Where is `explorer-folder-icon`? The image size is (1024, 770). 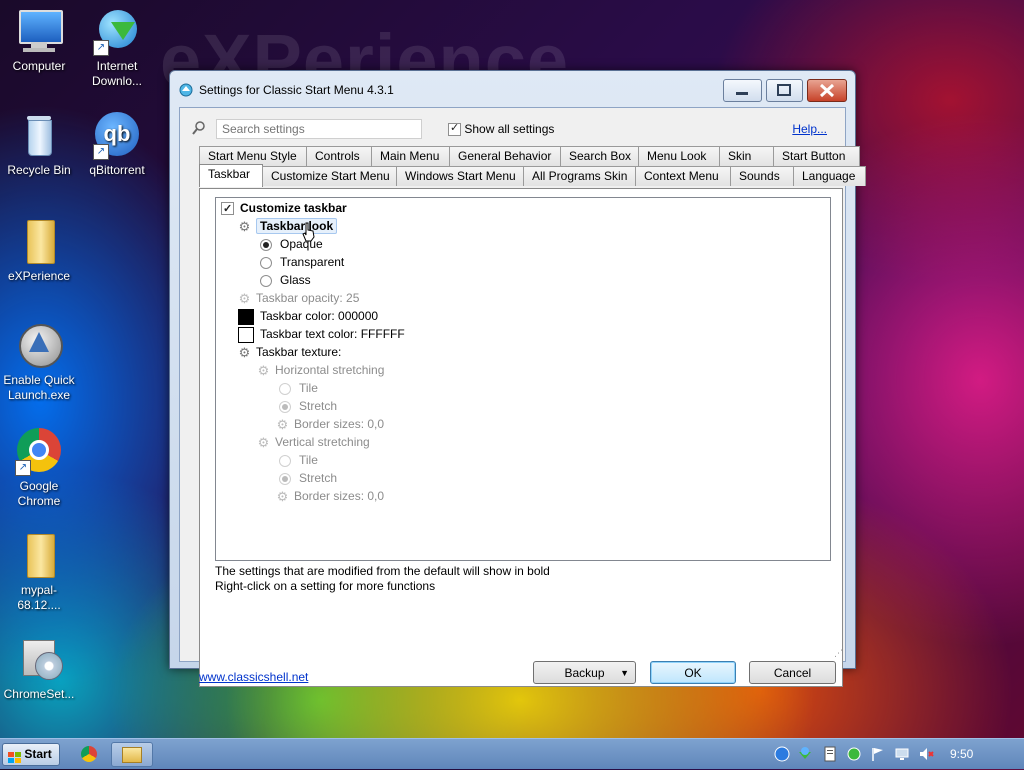 explorer-folder-icon is located at coordinates (132, 755).